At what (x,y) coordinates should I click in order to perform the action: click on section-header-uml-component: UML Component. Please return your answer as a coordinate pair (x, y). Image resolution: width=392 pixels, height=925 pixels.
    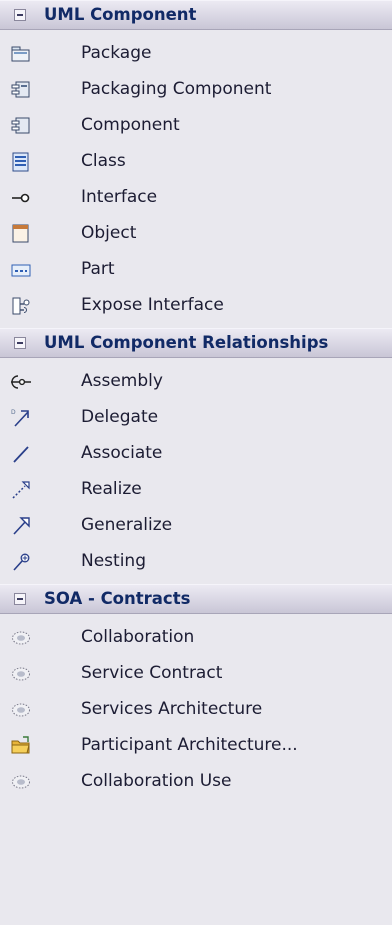
    Looking at the image, I should click on (196, 15).